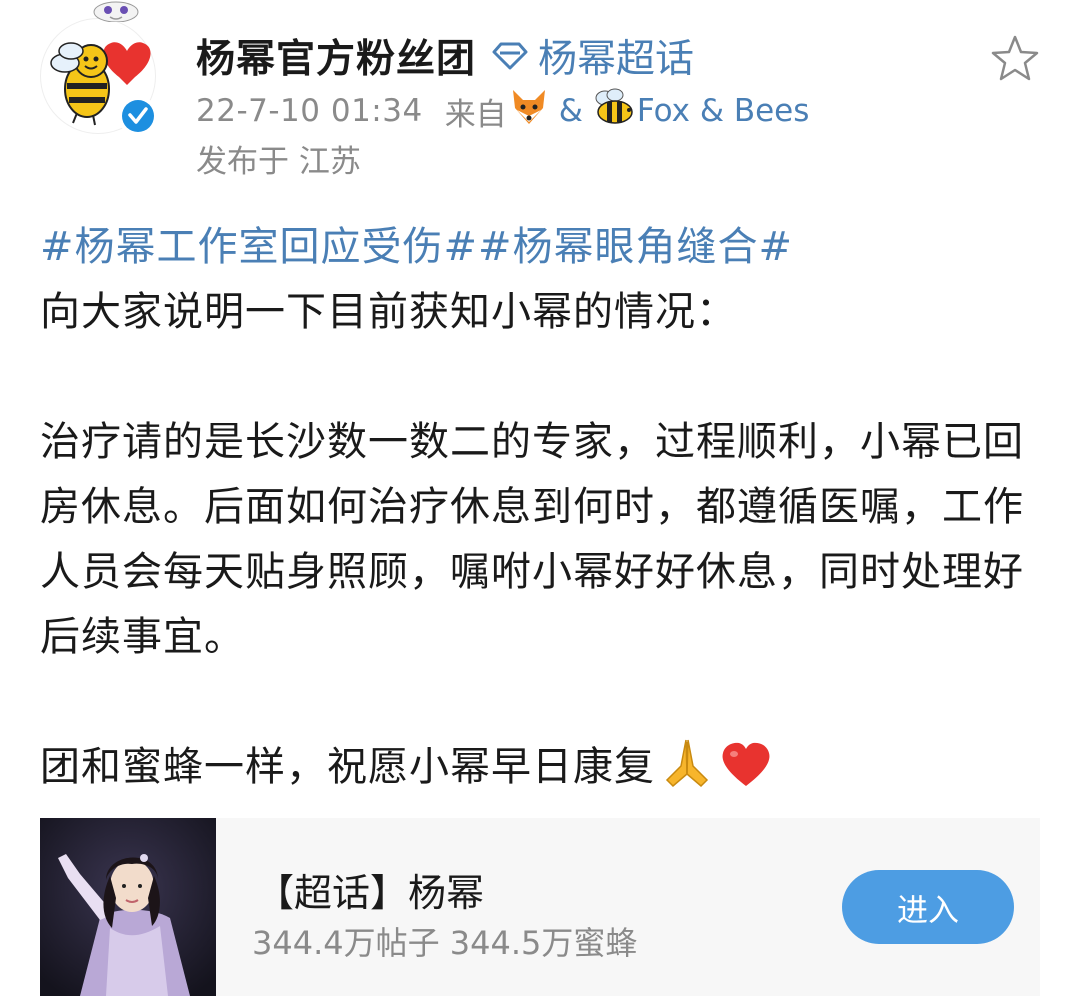  I want to click on meta-row: 22-7-10 01:34 来自 & Fox & Bees, so click(502, 111).